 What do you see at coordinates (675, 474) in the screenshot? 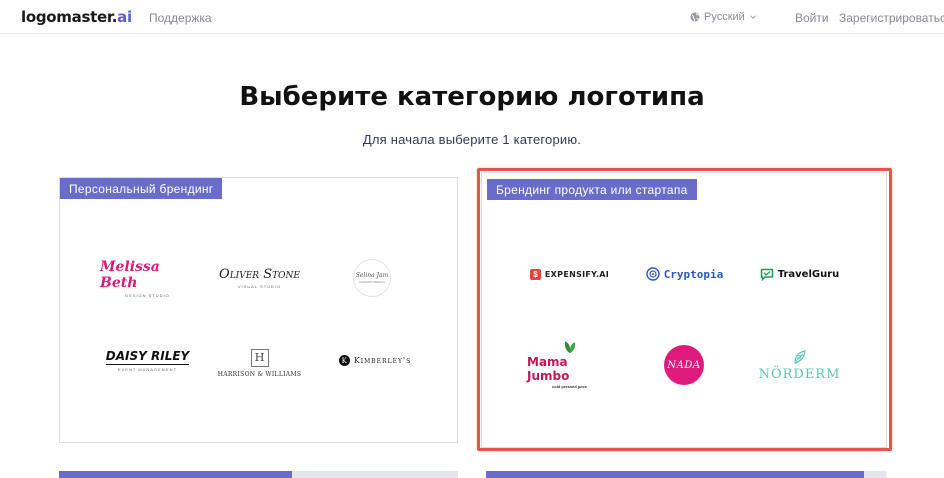
I see `next-card-tag-right` at bounding box center [675, 474].